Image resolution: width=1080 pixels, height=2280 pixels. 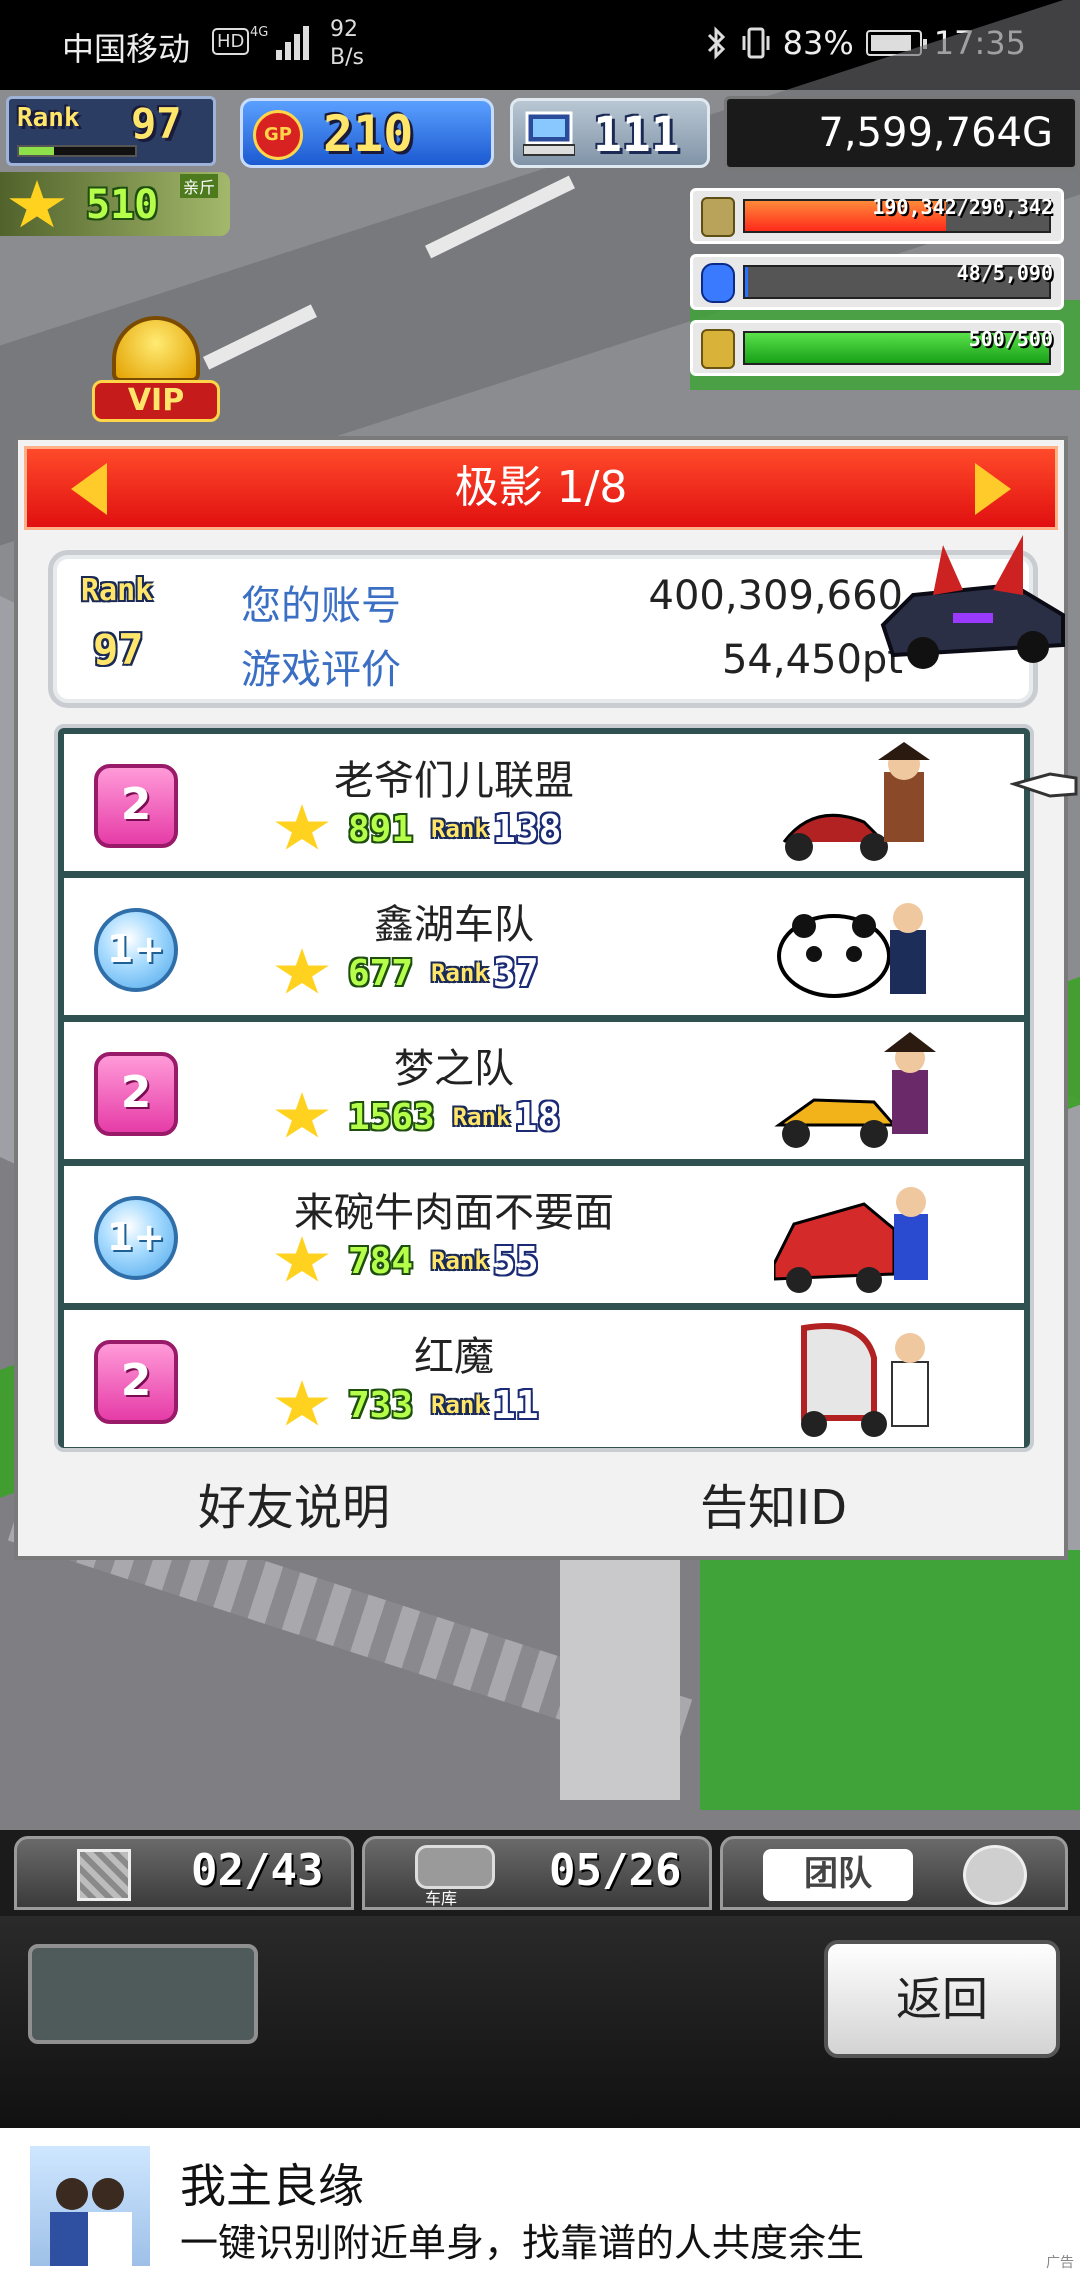 I want to click on hd-indicator: HD, so click(x=231, y=41).